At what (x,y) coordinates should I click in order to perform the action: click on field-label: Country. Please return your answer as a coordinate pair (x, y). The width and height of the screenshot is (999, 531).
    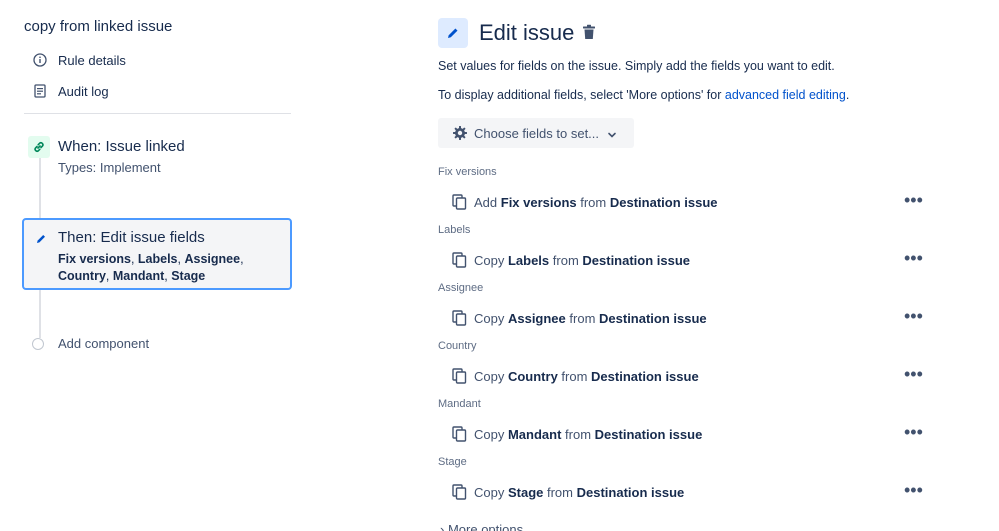
    Looking at the image, I should click on (457, 346).